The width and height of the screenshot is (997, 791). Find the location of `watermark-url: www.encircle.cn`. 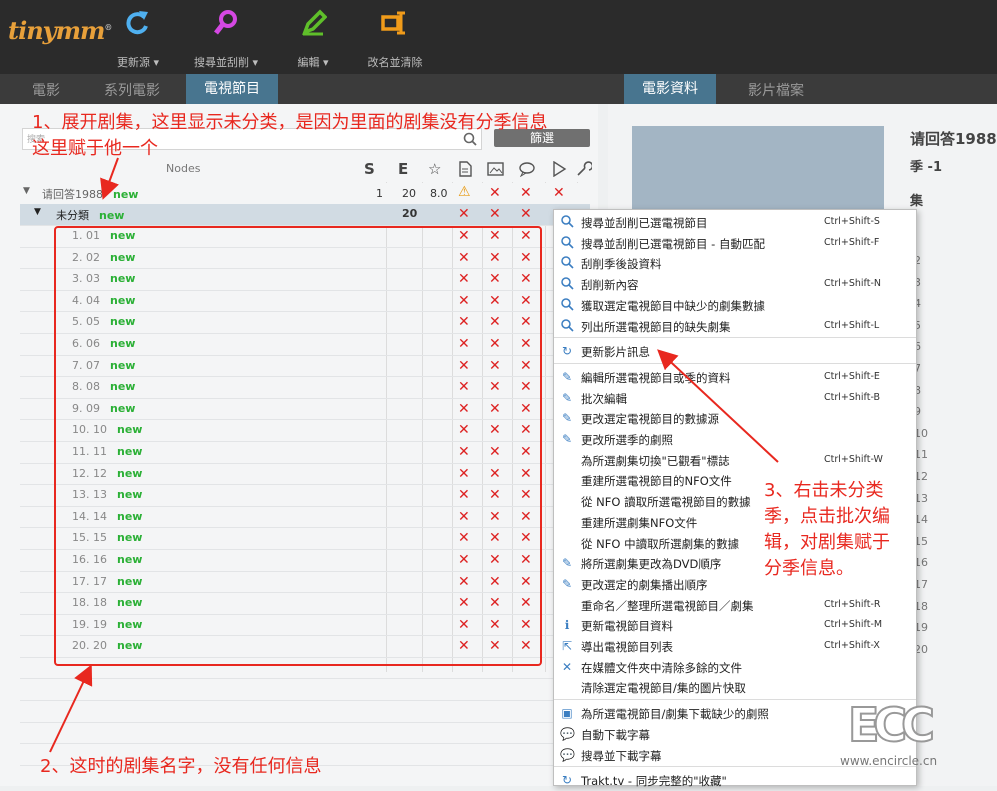

watermark-url: www.encircle.cn is located at coordinates (889, 761).